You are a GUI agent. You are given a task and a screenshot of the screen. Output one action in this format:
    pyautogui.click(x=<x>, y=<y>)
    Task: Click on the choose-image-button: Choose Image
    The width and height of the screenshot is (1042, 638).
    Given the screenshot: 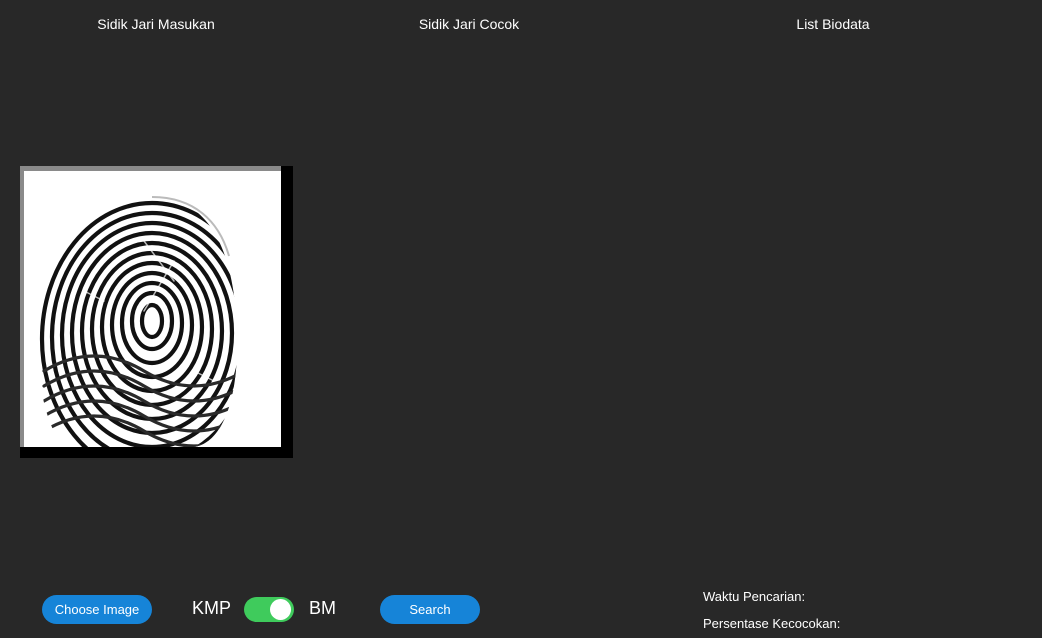 What is the action you would take?
    pyautogui.click(x=97, y=609)
    